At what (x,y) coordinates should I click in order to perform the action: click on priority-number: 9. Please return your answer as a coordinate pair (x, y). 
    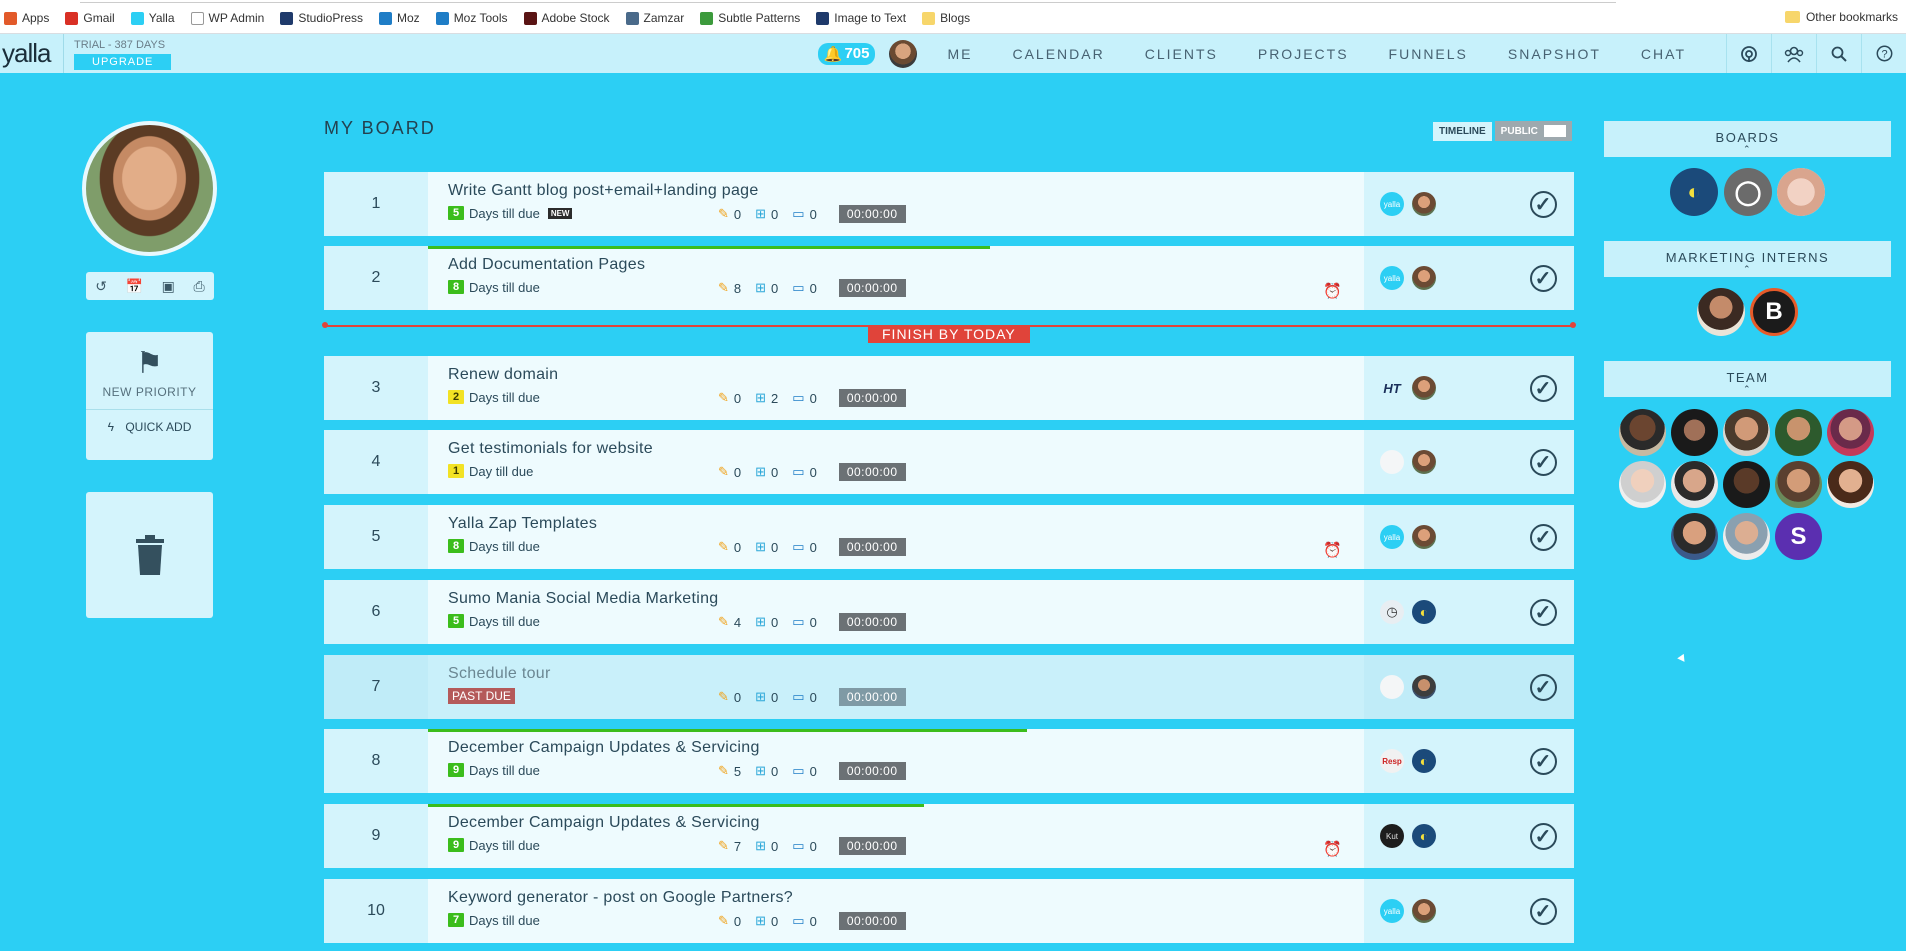
    Looking at the image, I should click on (376, 836).